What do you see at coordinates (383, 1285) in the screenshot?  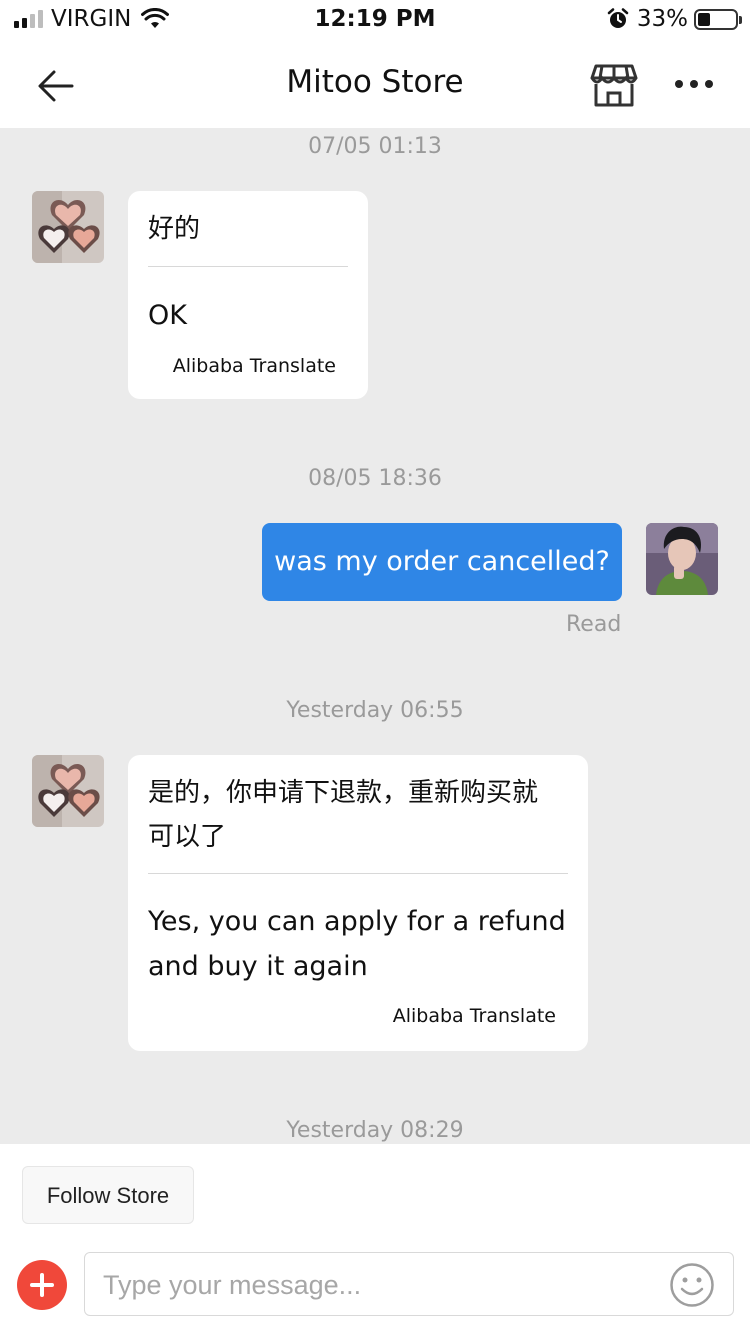 I see `message-input` at bounding box center [383, 1285].